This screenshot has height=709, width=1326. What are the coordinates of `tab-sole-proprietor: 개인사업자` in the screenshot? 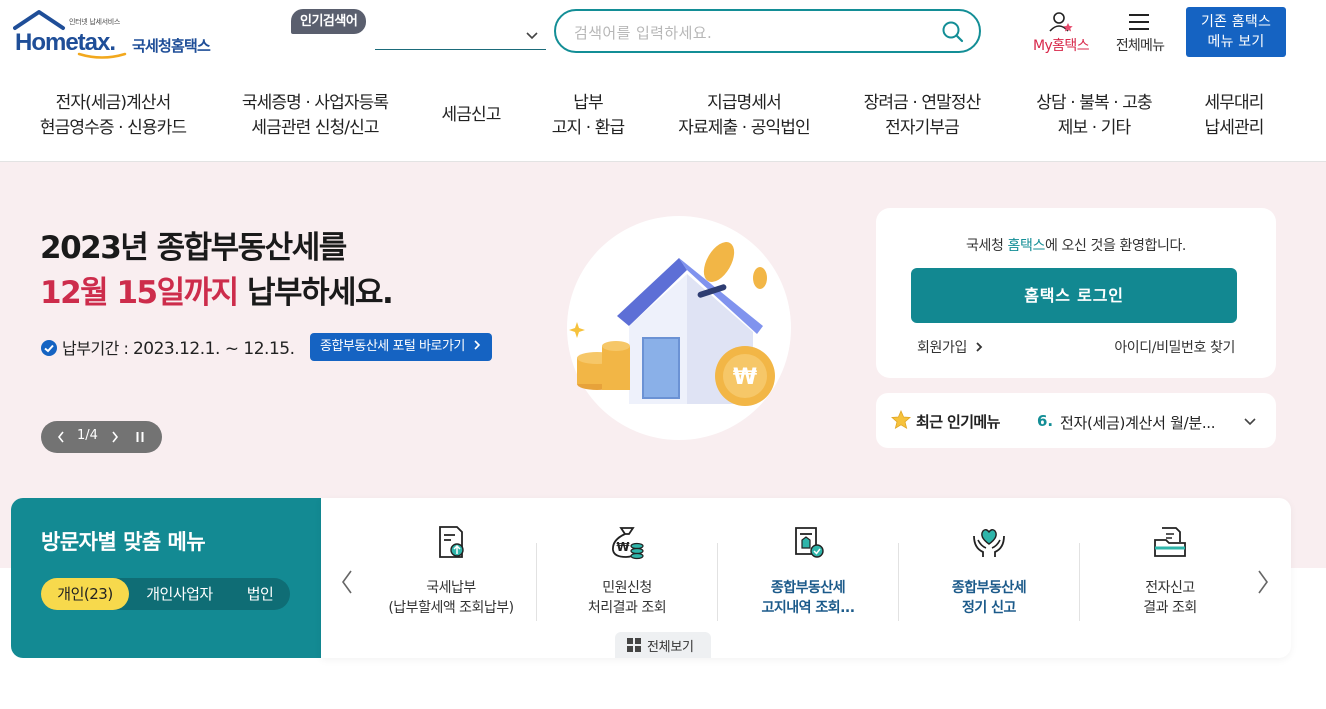 It's located at (179, 594).